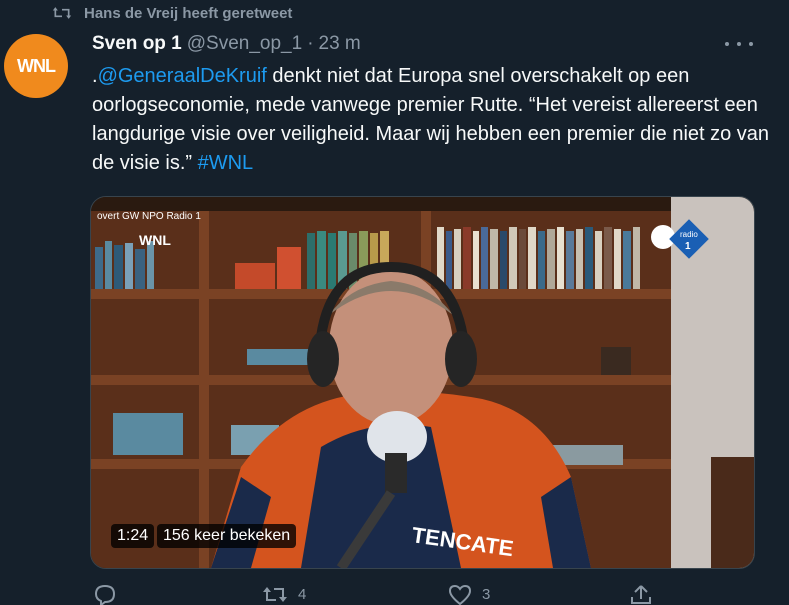 This screenshot has height=605, width=789. I want to click on author-handle: @Sven_op_1, so click(244, 44).